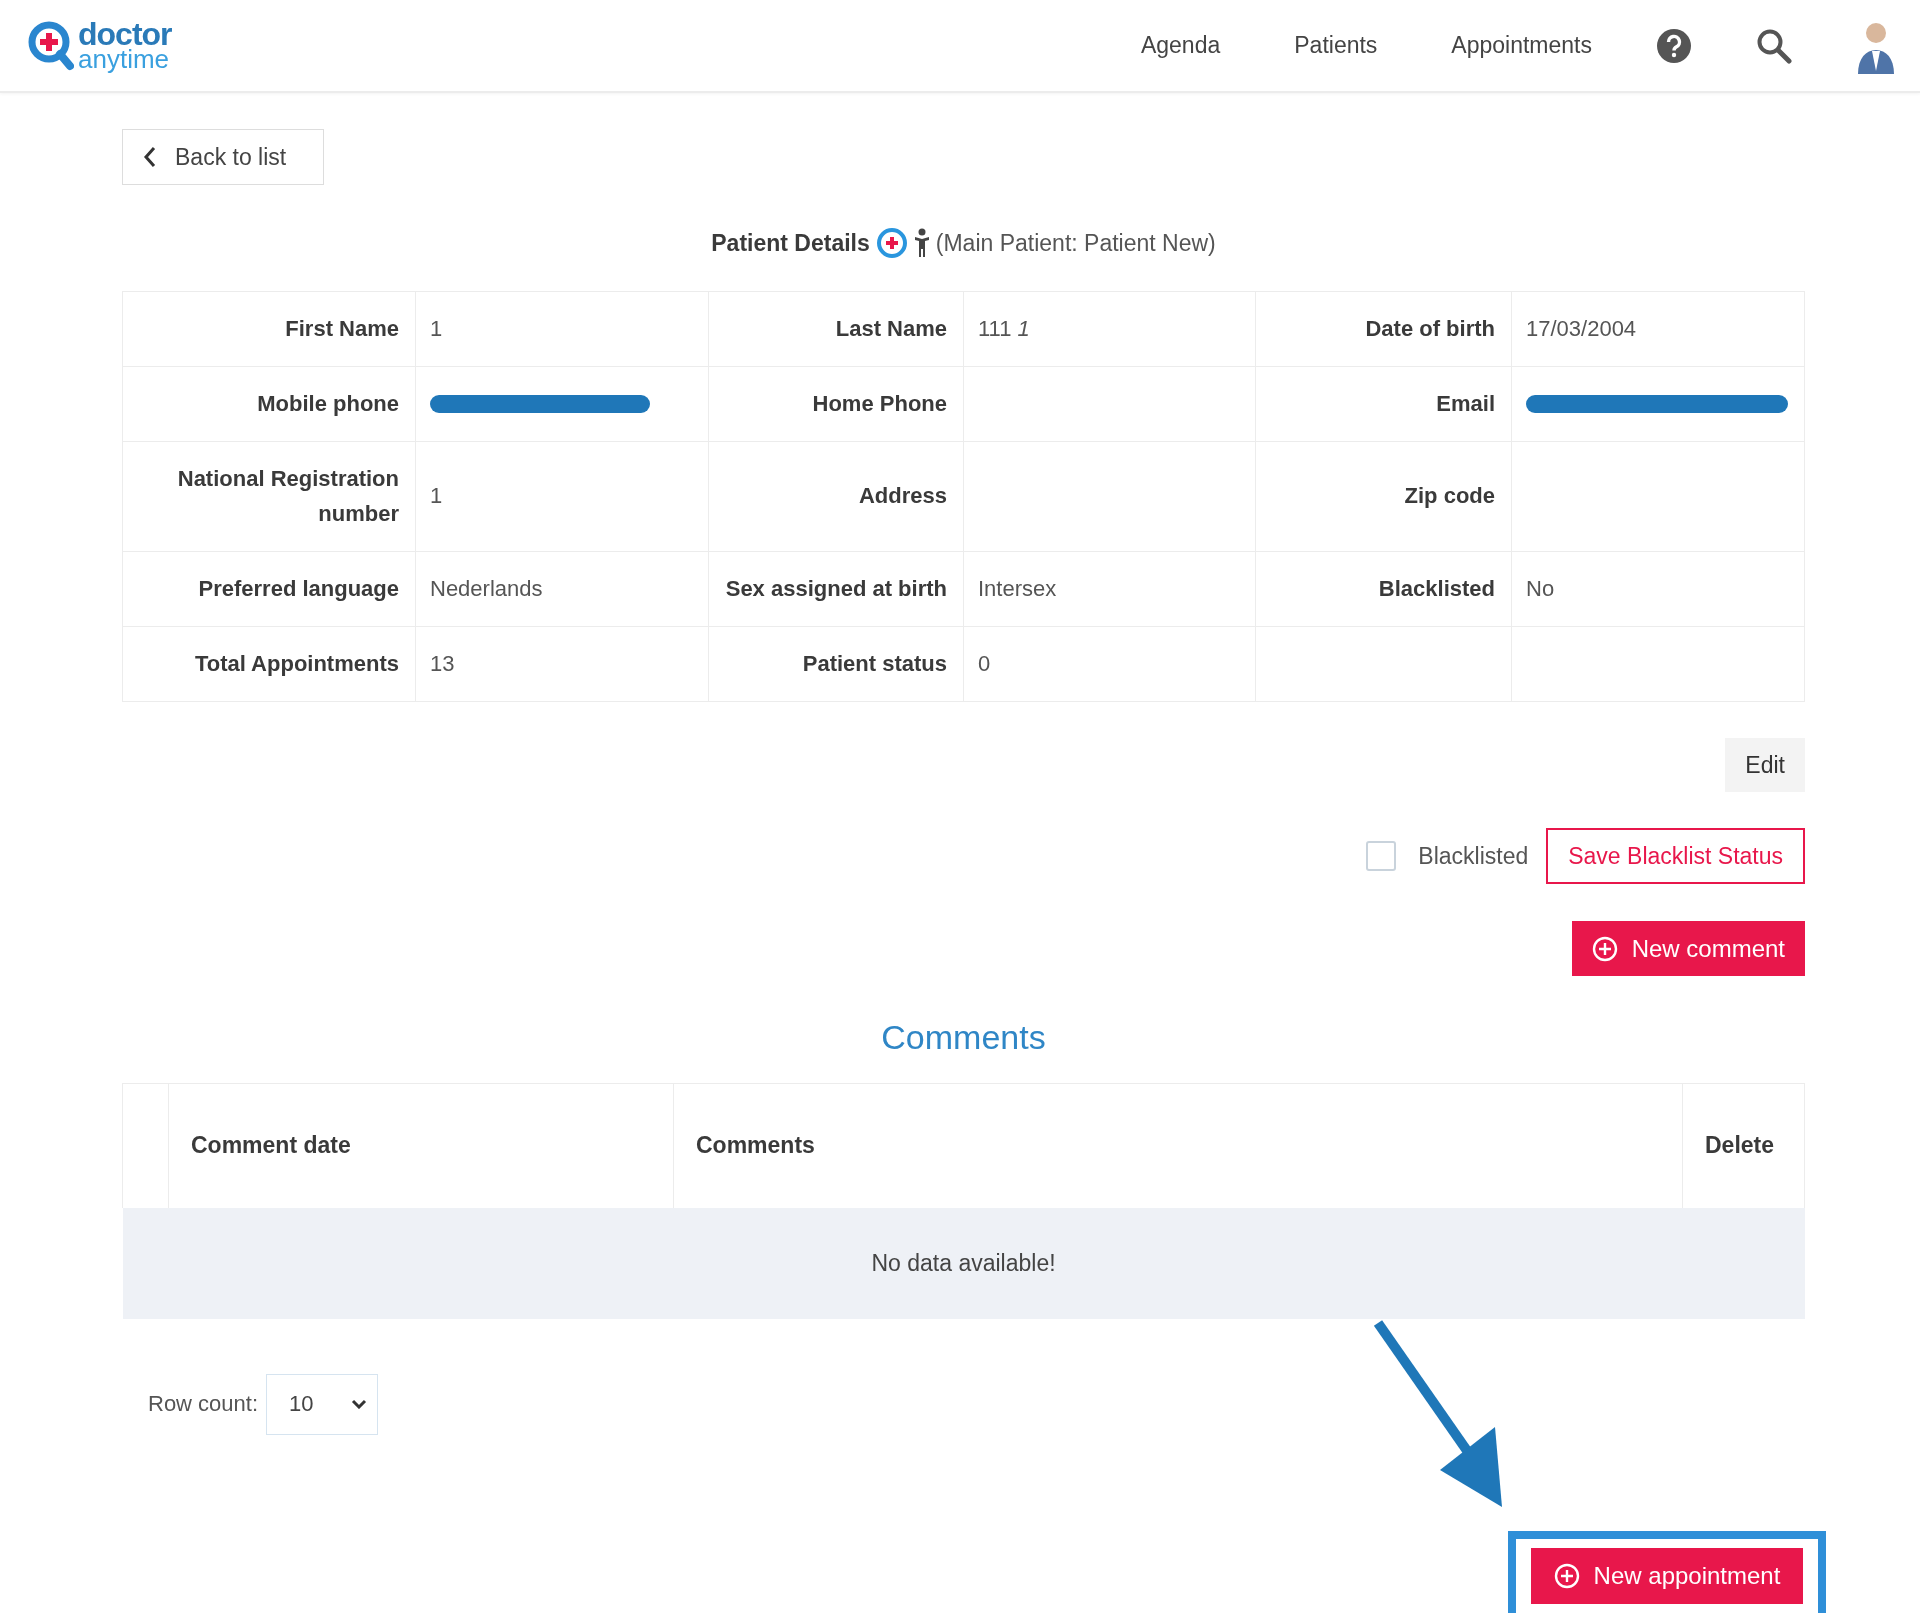 Image resolution: width=1920 pixels, height=1613 pixels. I want to click on new-appointment-button: New appointment, so click(1667, 1576).